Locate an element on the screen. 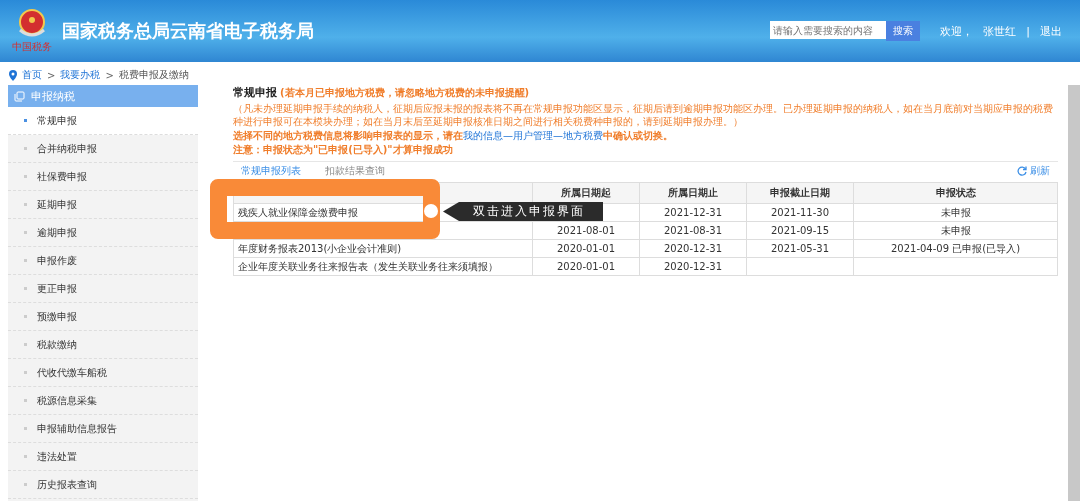 The width and height of the screenshot is (1080, 501). welcome-text: 欢迎， is located at coordinates (957, 31).